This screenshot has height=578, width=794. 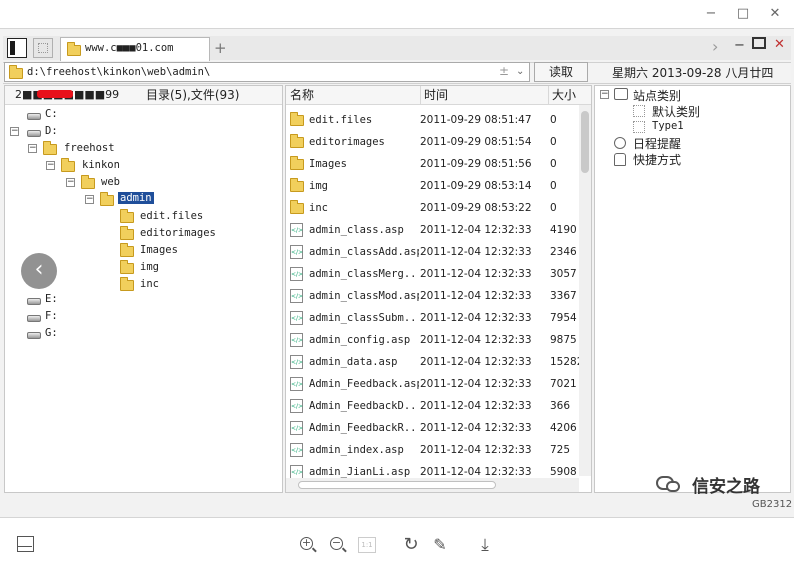 What do you see at coordinates (433, 450) in the screenshot?
I see `file-row: admin_index.asp2011-12-04 12:32:33725` at bounding box center [433, 450].